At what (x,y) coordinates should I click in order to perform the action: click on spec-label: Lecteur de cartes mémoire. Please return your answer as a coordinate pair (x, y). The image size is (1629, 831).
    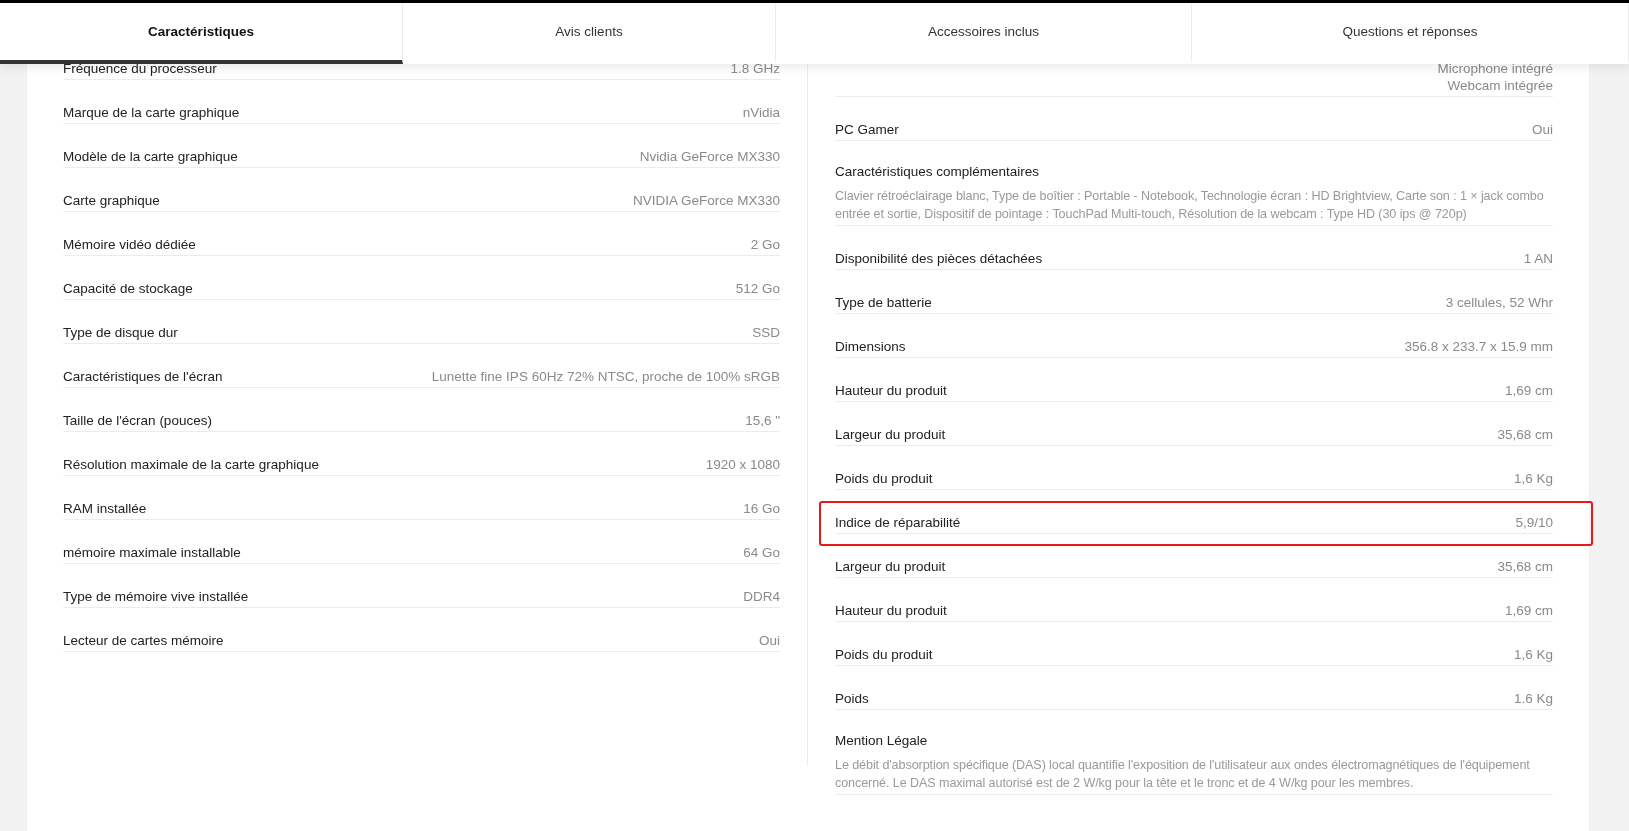
    Looking at the image, I should click on (143, 640).